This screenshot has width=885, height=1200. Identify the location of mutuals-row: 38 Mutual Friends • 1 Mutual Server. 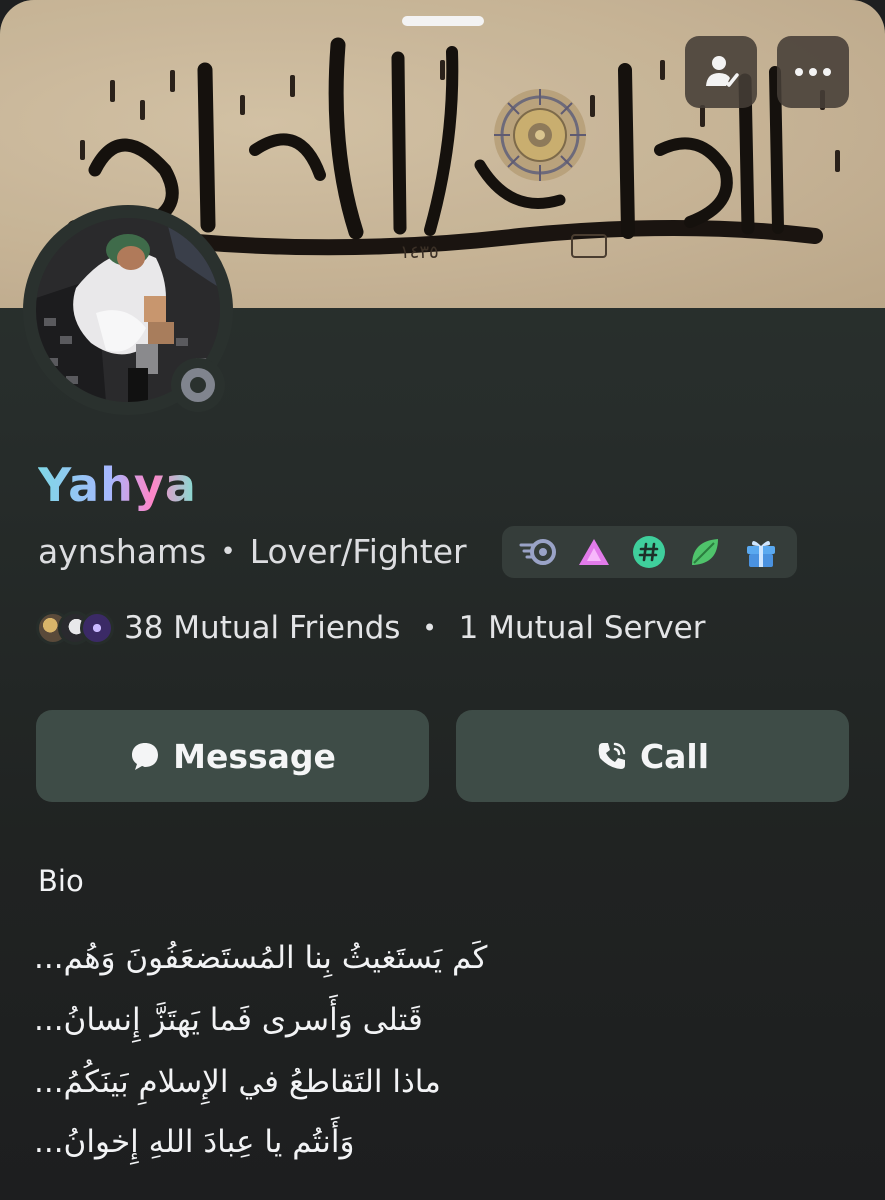
(371, 628).